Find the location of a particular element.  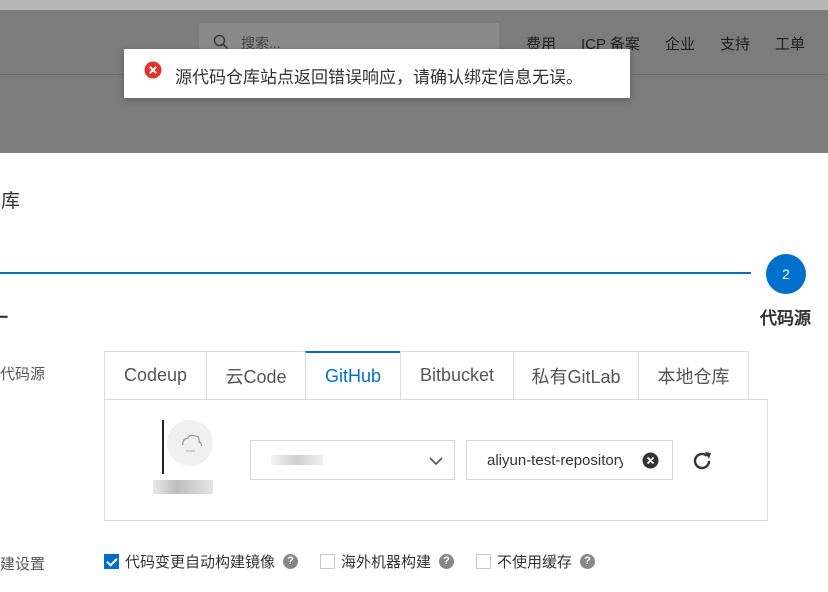

error-circle-icon is located at coordinates (153, 70).